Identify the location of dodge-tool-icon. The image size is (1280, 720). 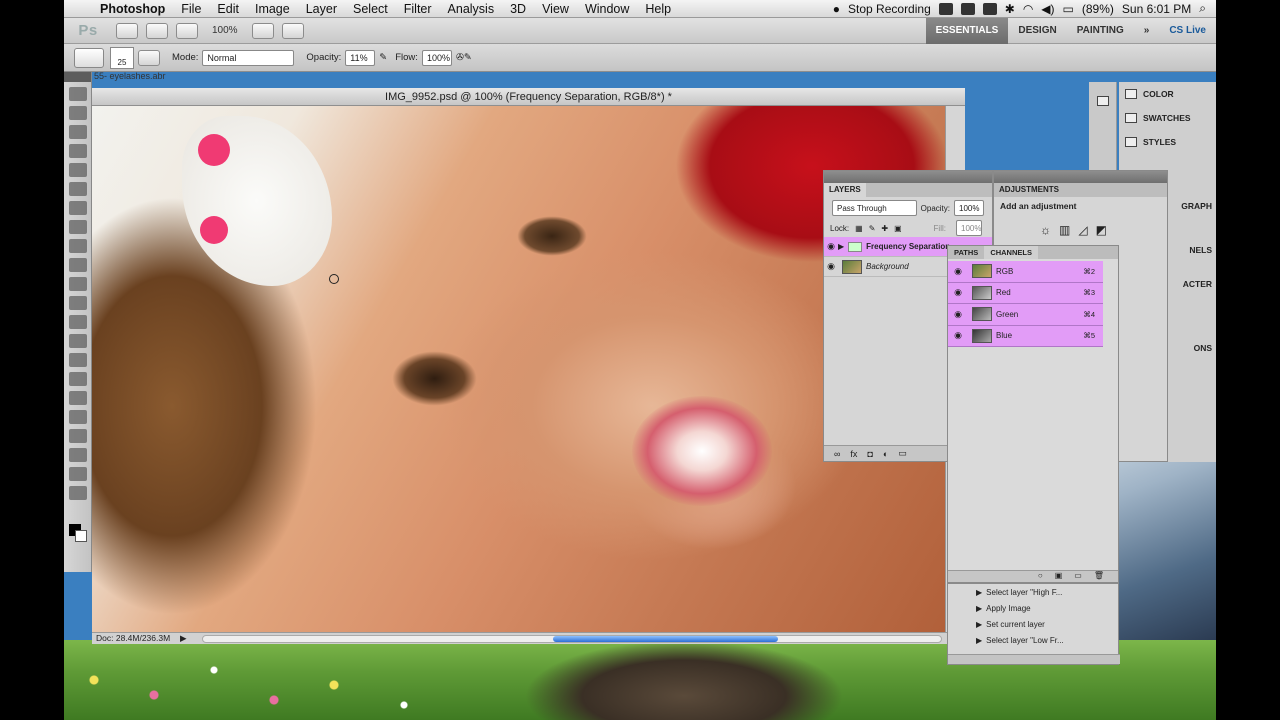
(77, 341).